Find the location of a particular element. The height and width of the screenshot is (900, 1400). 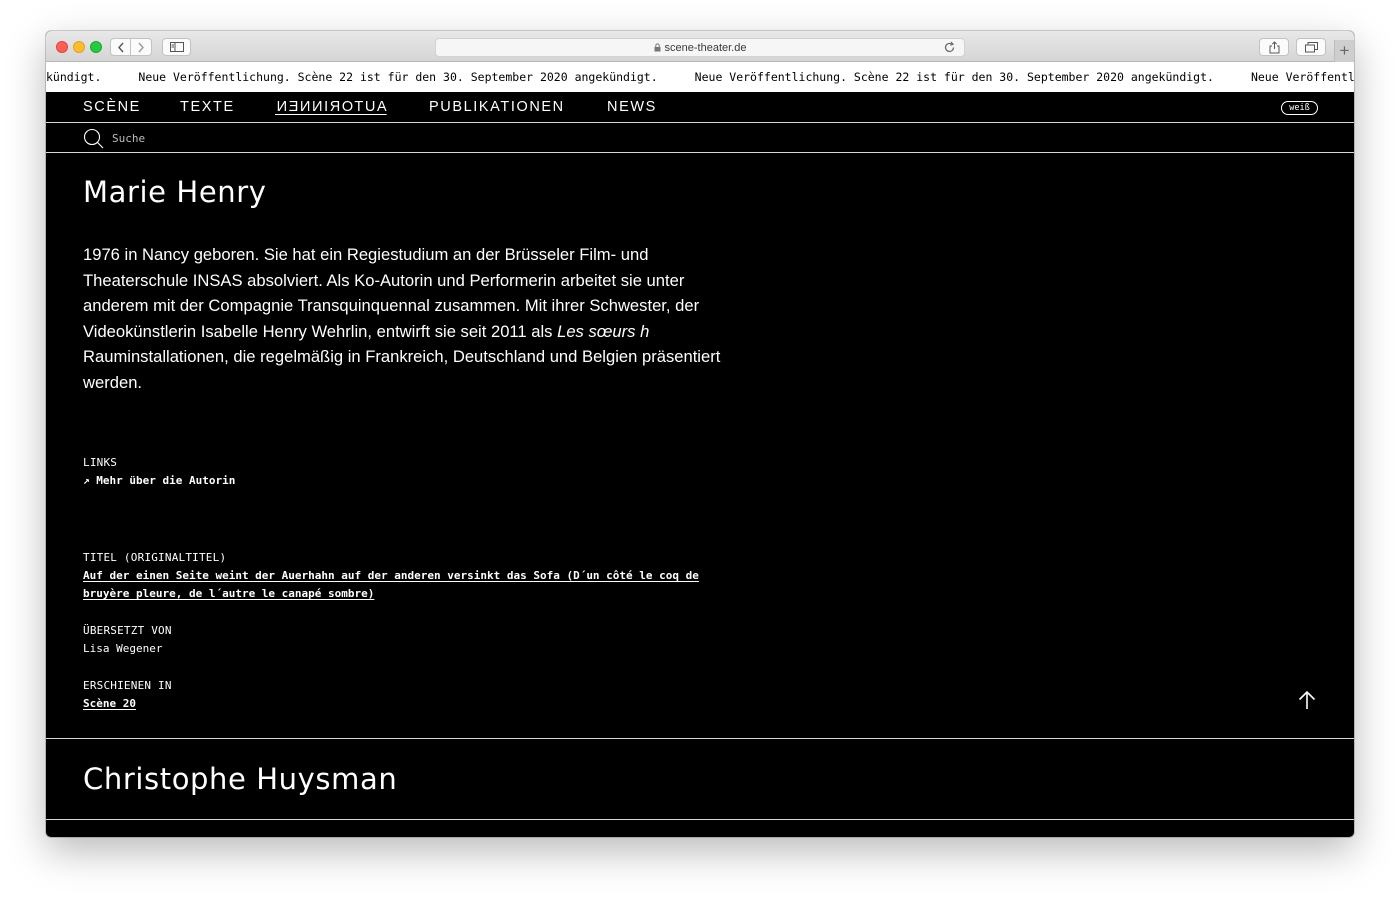

browser-toolbar: scene-theater.de + is located at coordinates (700, 46).